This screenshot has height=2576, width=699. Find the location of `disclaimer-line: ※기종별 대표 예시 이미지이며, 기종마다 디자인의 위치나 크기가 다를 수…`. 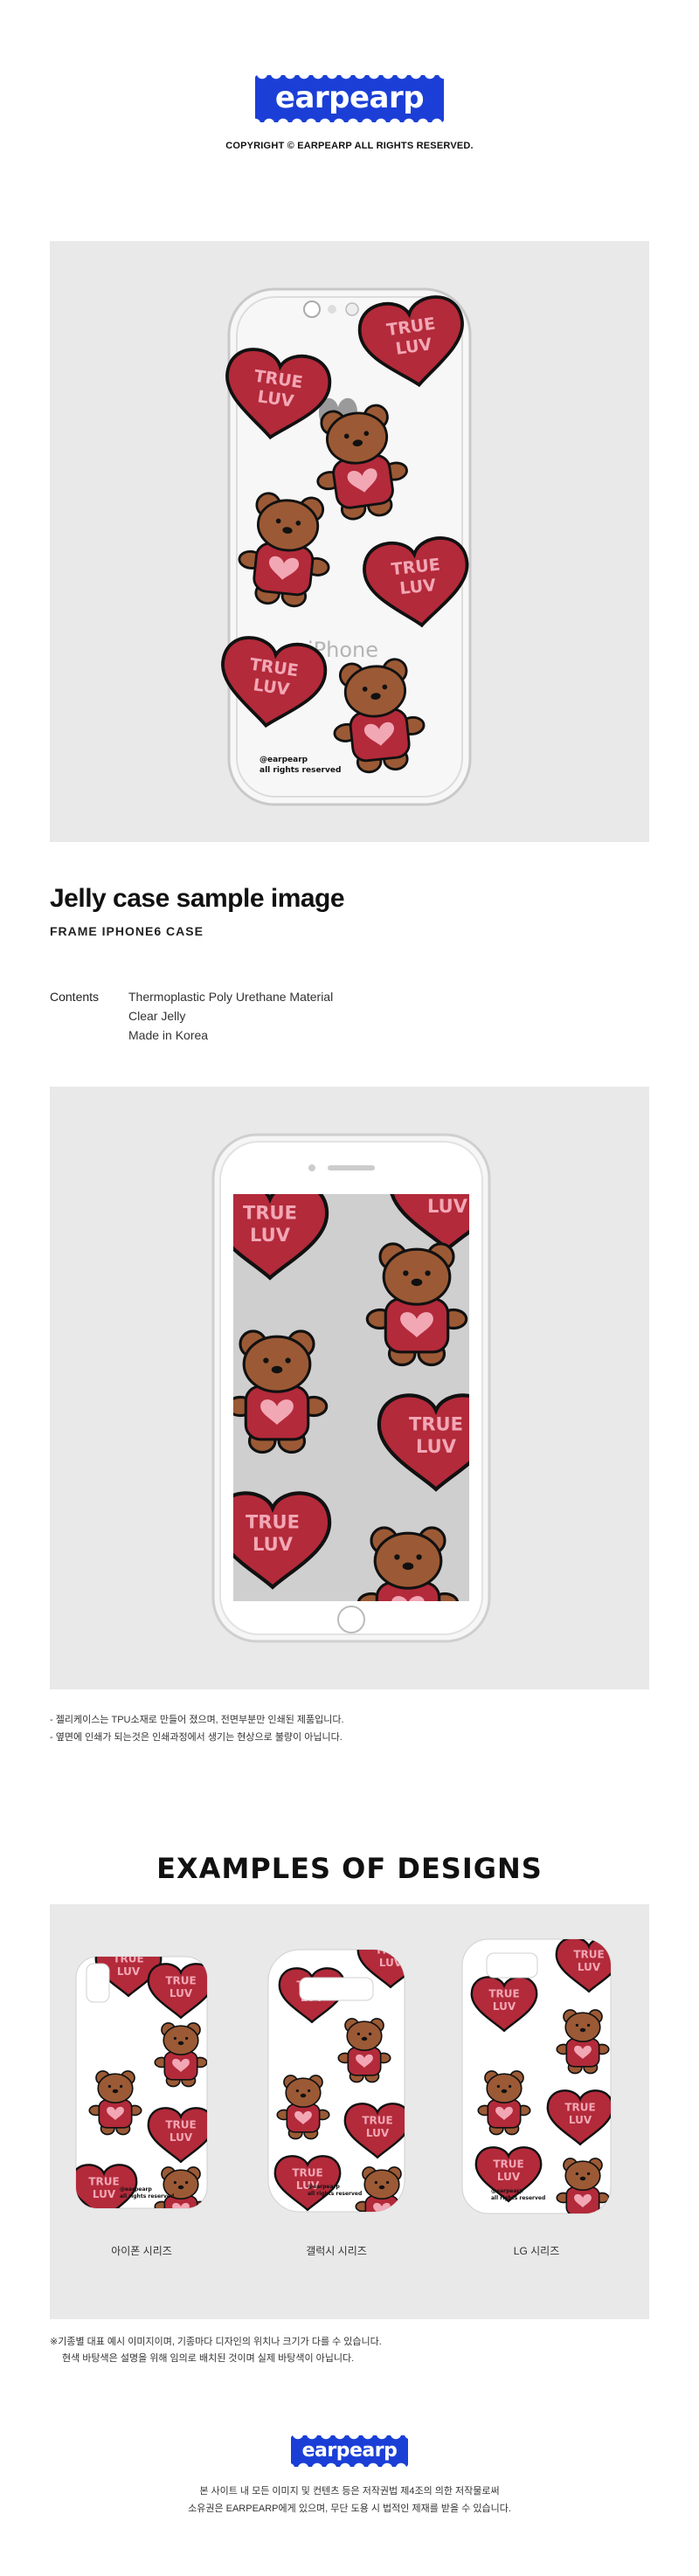

disclaimer-line: ※기종별 대표 예시 이미지이며, 기종마다 디자인의 위치나 크기가 다를 수… is located at coordinates (216, 2342).